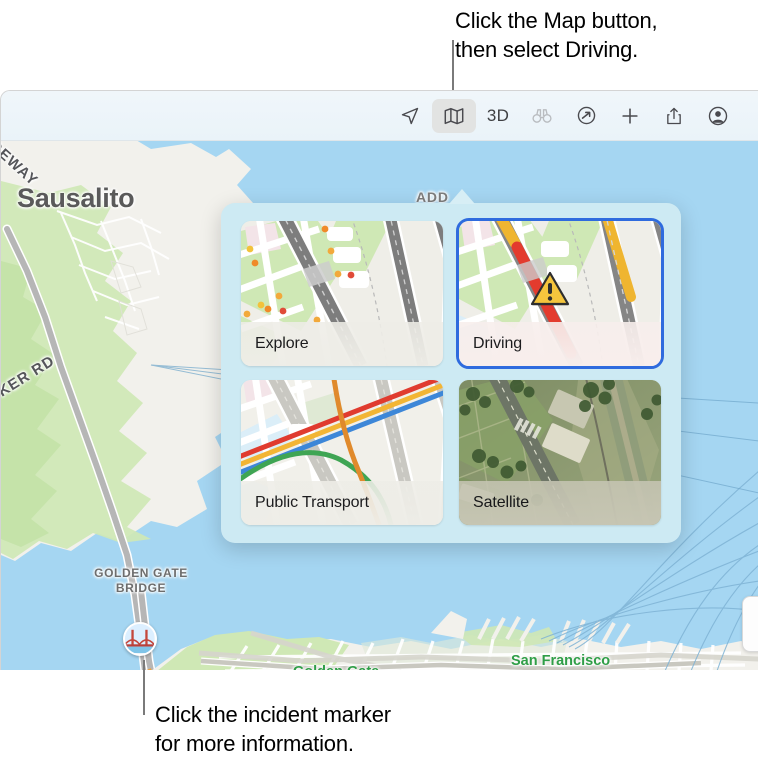  What do you see at coordinates (674, 116) in the screenshot?
I see `share-icon` at bounding box center [674, 116].